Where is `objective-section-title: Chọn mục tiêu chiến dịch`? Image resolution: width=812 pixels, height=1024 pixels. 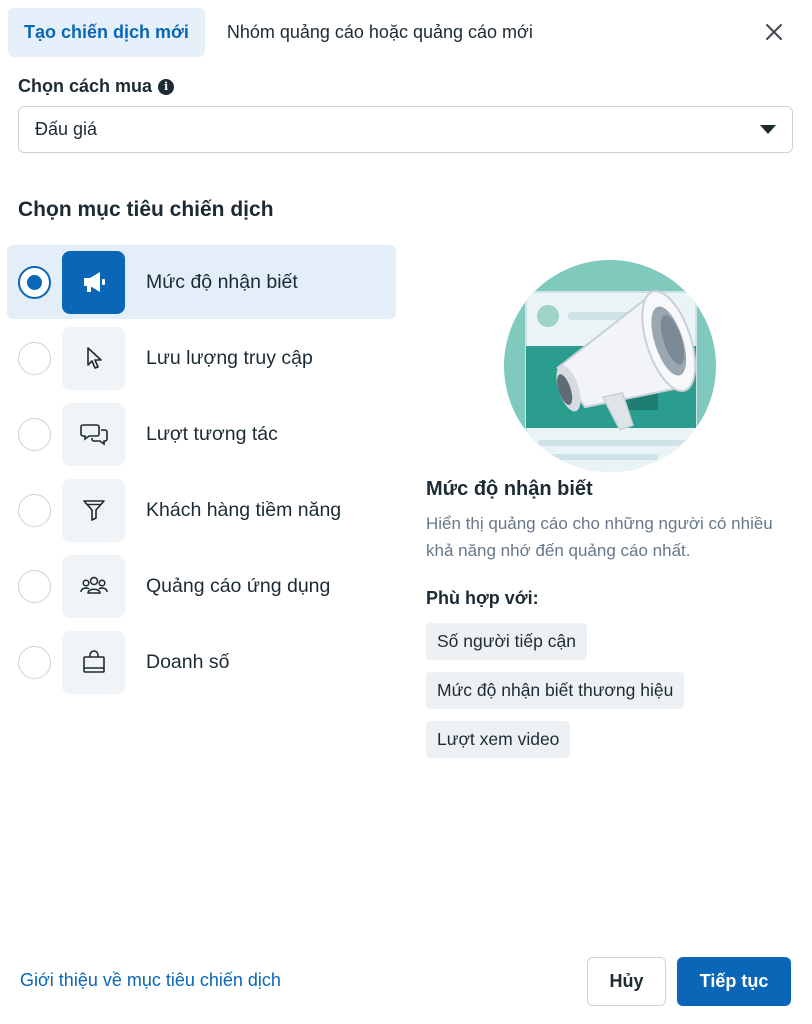 objective-section-title: Chọn mục tiêu chiến dịch is located at coordinates (146, 209).